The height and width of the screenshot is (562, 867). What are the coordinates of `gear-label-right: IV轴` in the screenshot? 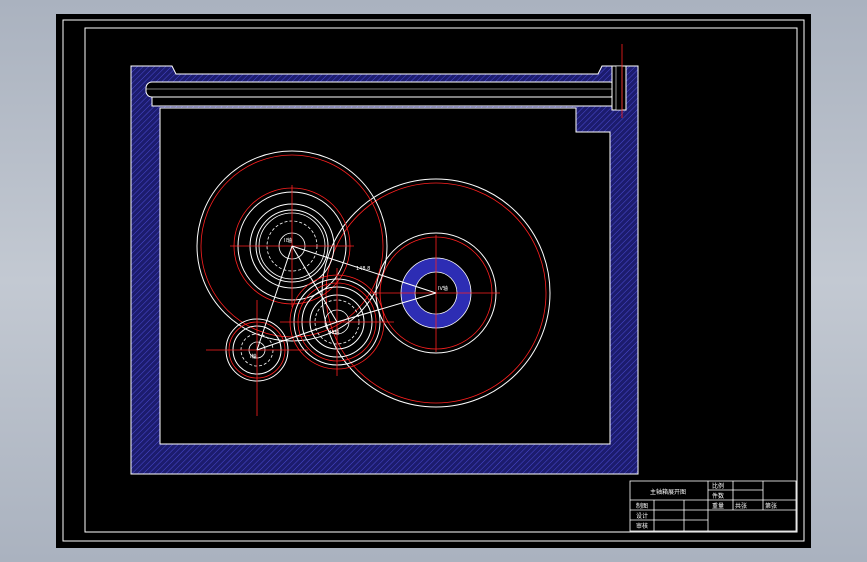 It's located at (443, 288).